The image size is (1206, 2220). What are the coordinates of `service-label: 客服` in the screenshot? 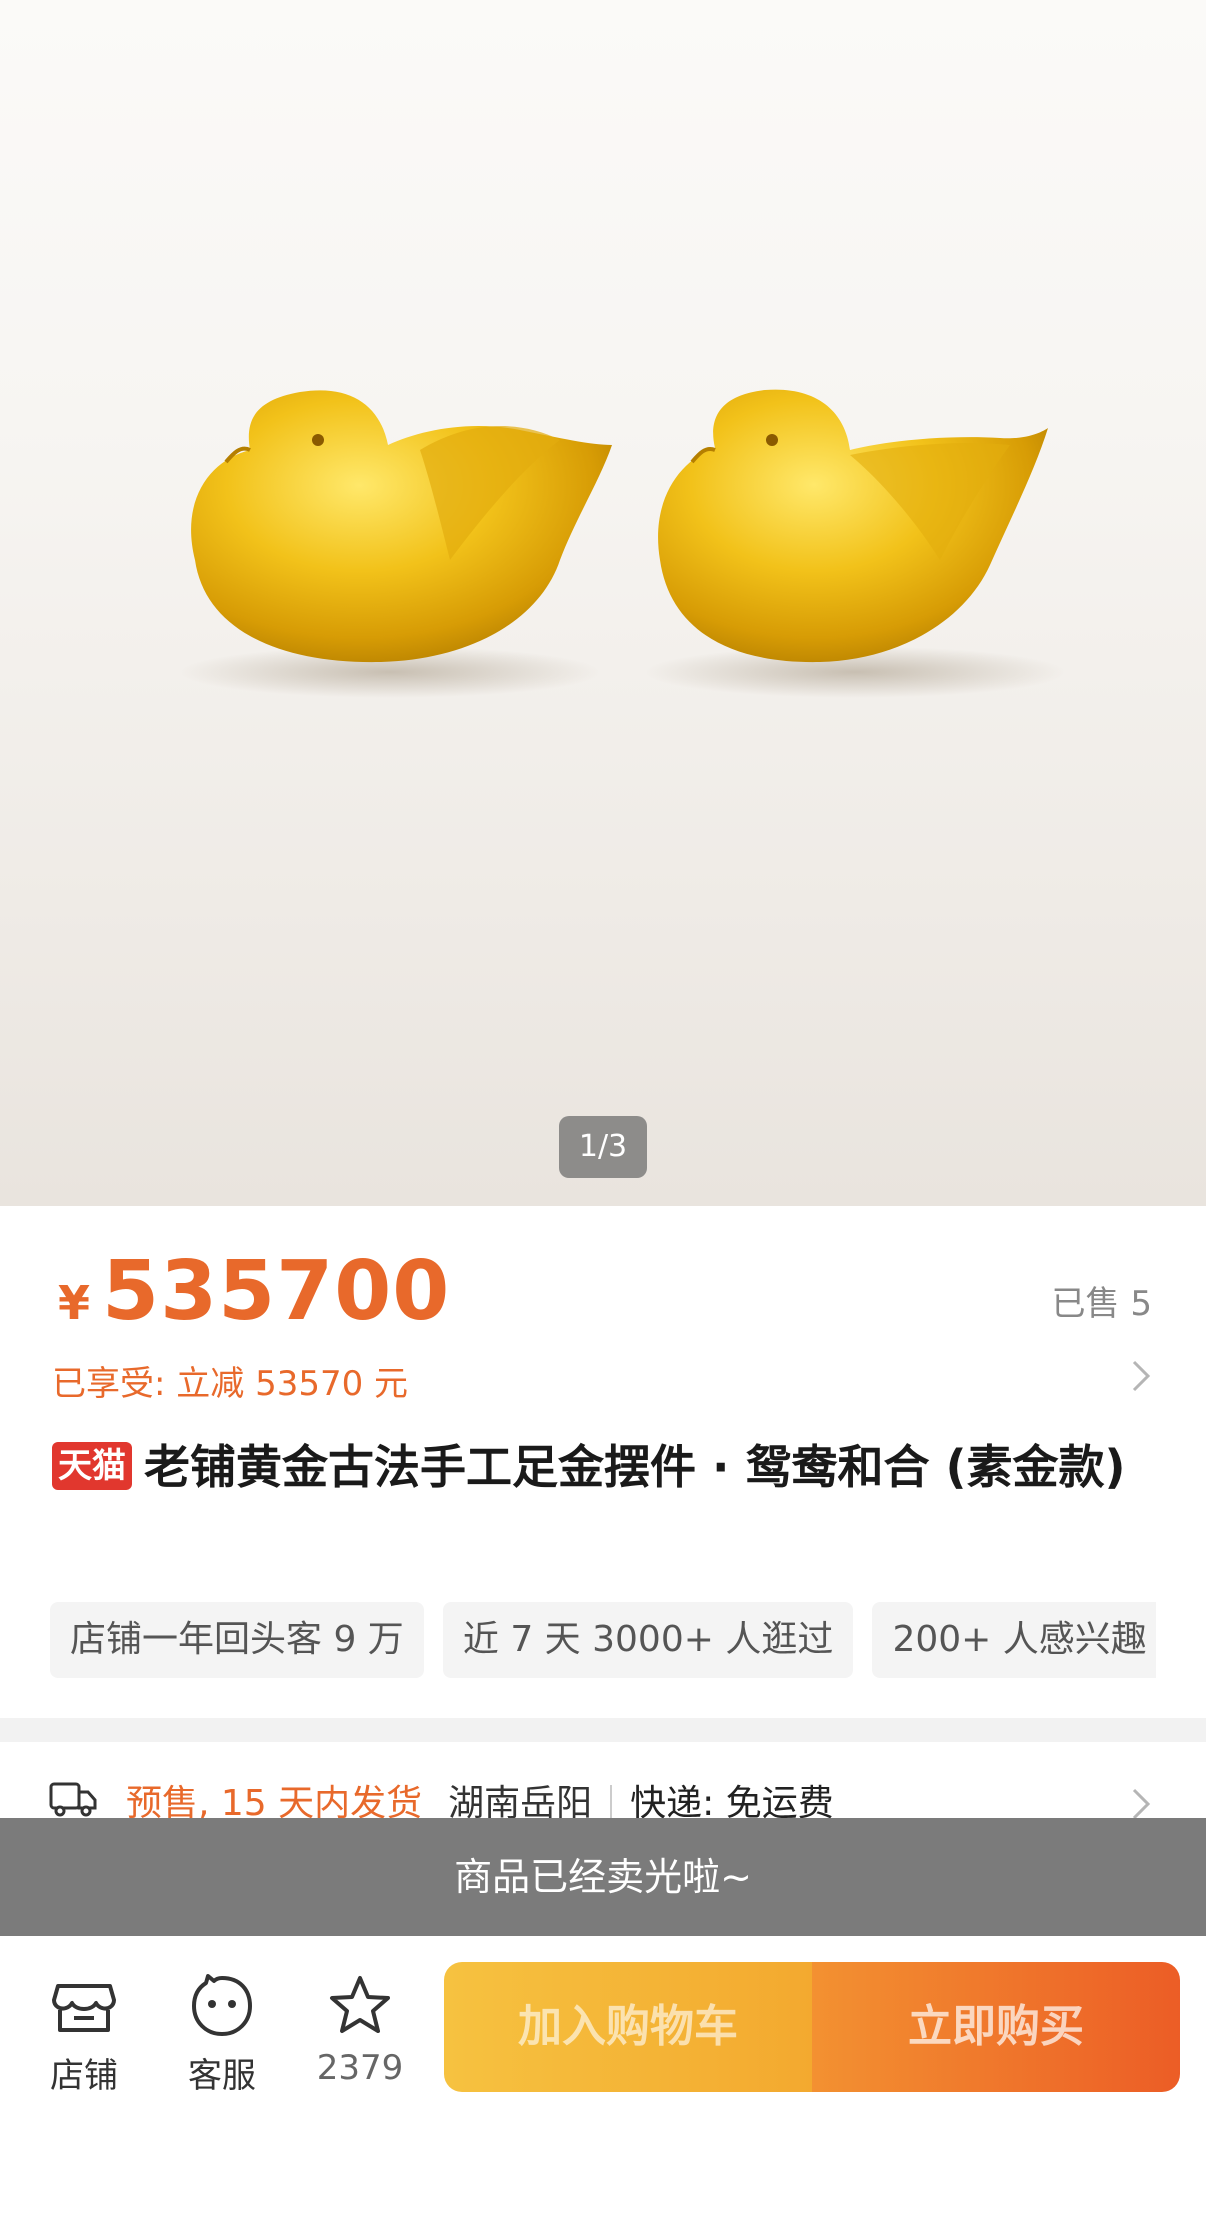 It's located at (222, 2076).